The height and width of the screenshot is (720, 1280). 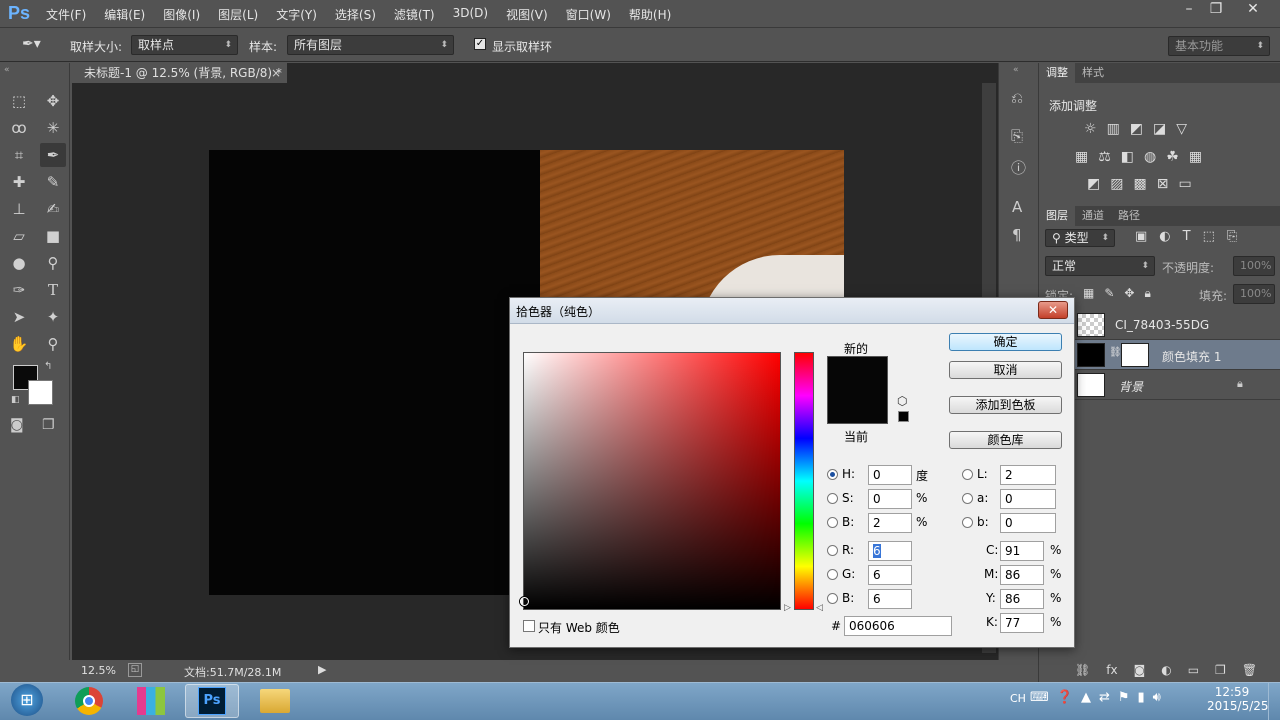 What do you see at coordinates (1159, 355) in the screenshot?
I see `layer-row: ⛓ 颜色填充 1` at bounding box center [1159, 355].